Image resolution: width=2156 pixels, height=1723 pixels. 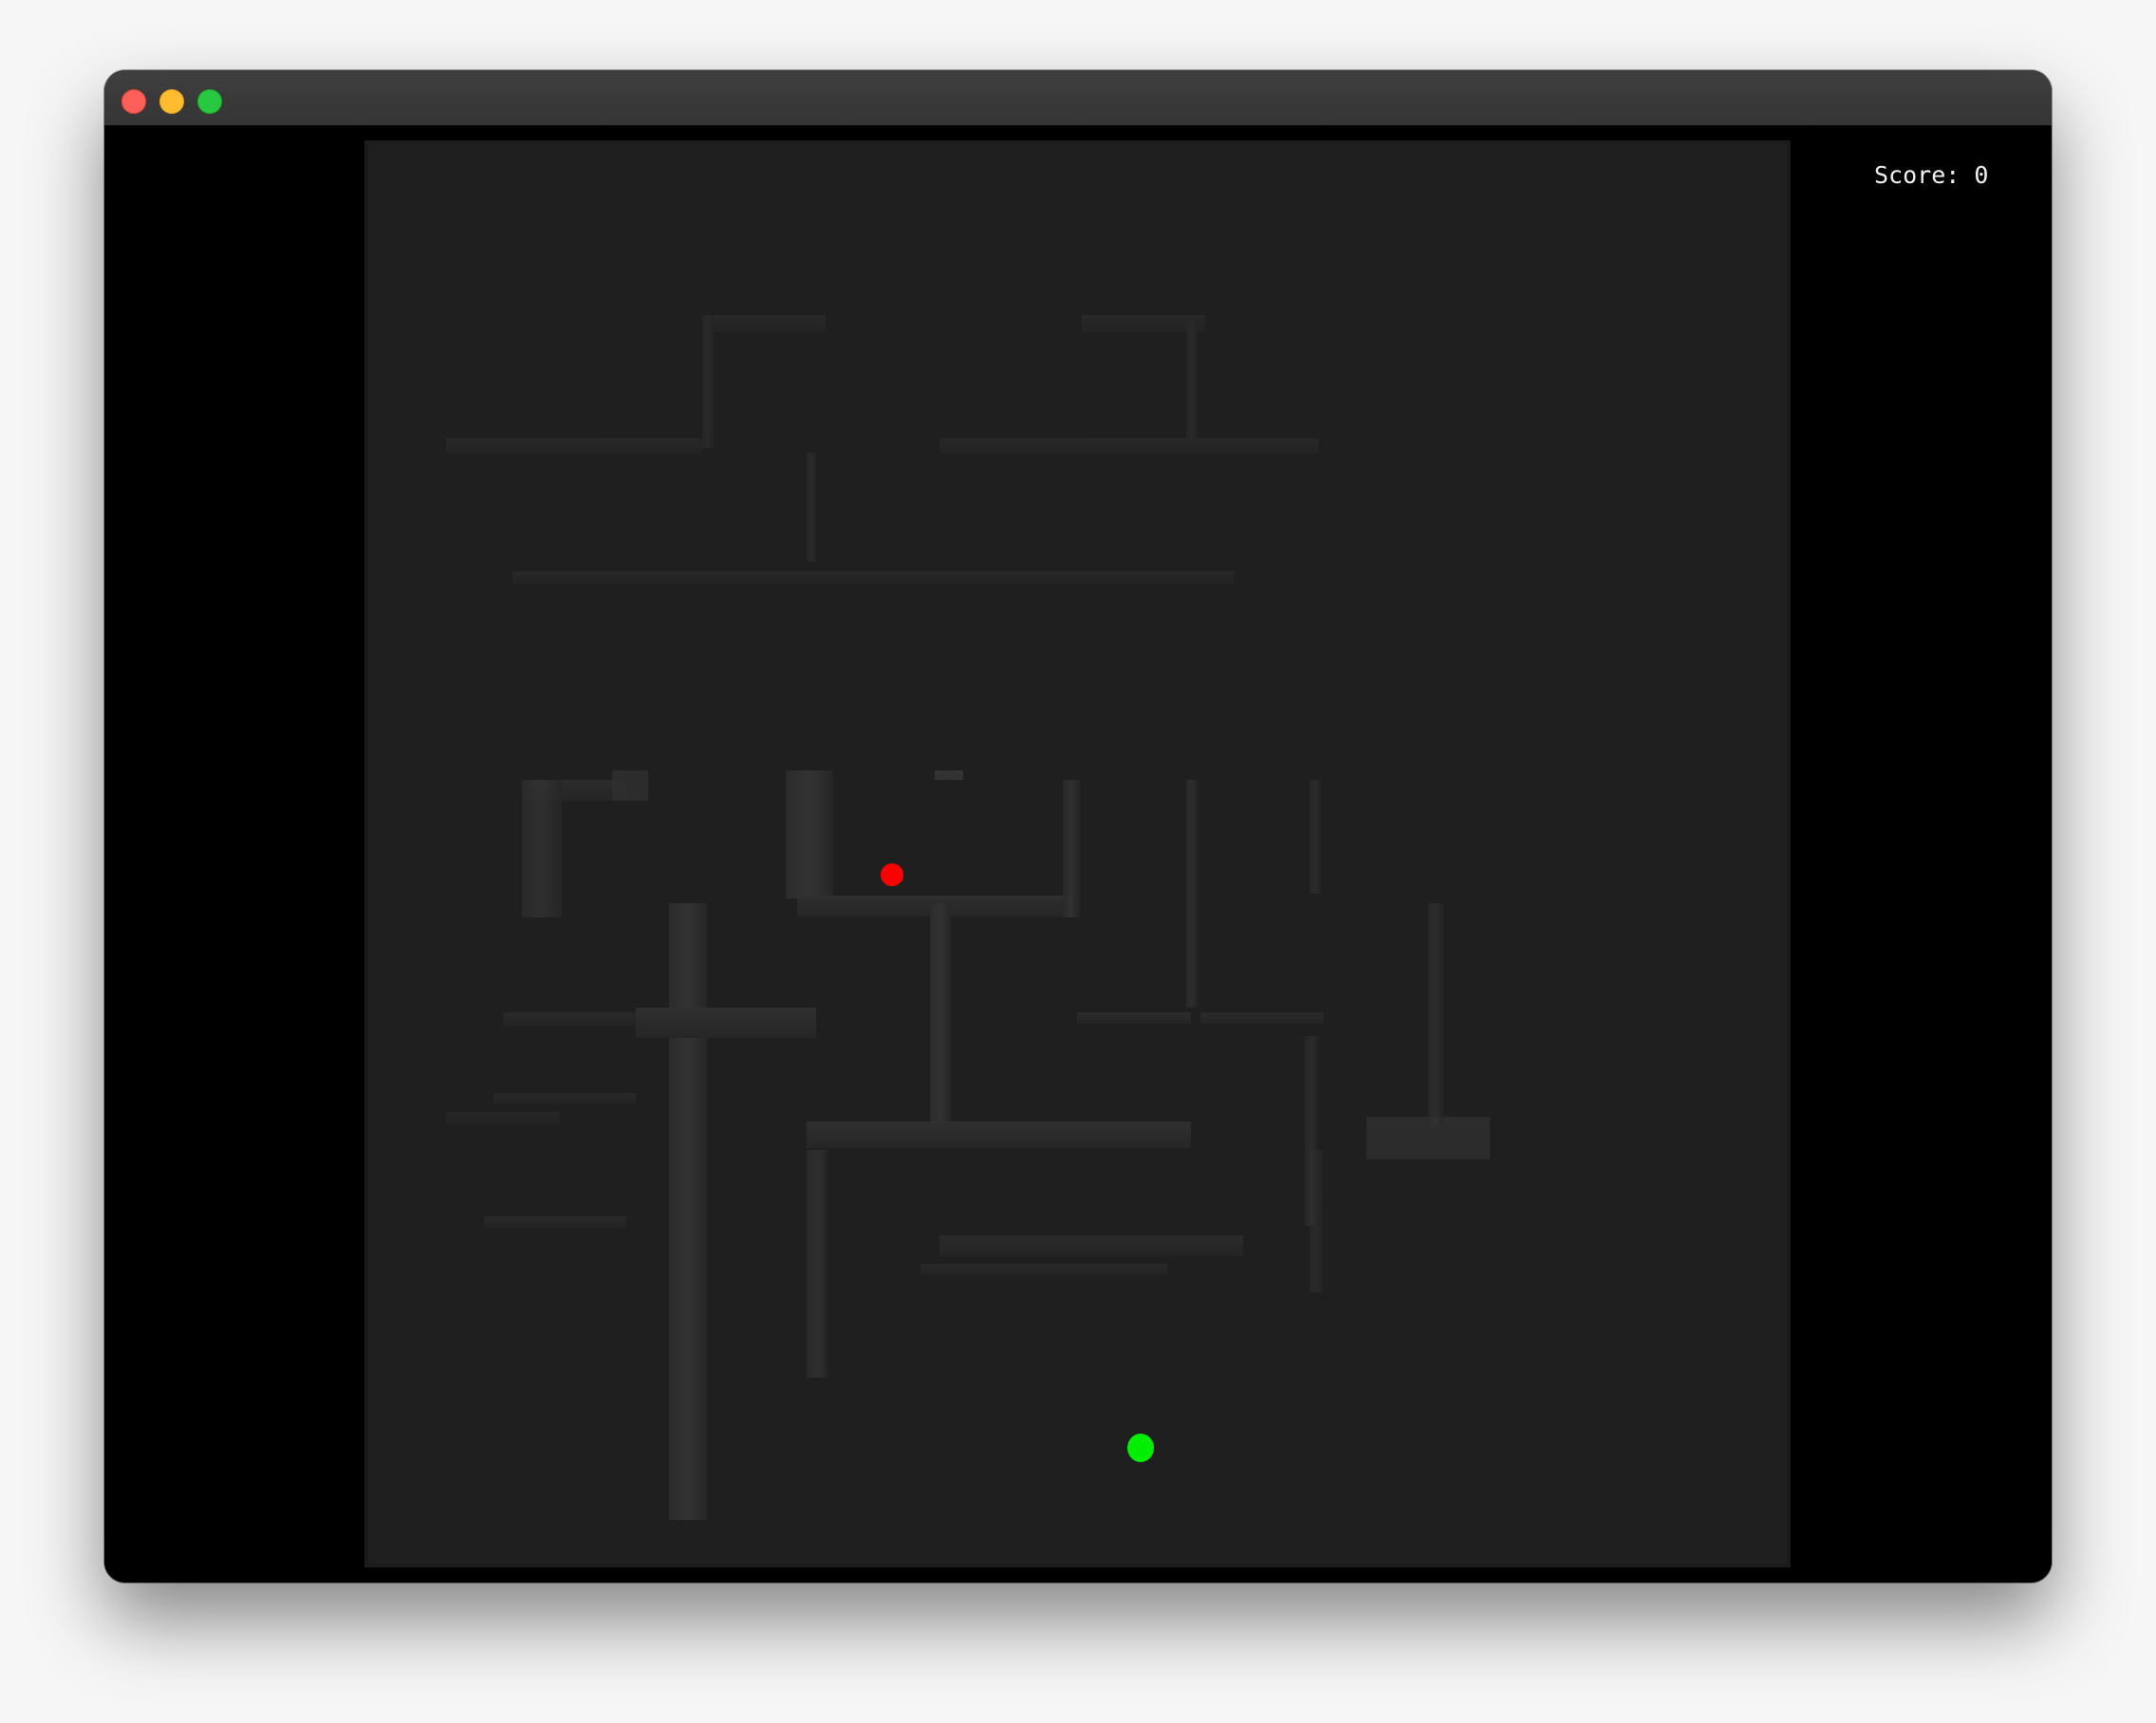 I want to click on maximize-window-button, so click(x=209, y=101).